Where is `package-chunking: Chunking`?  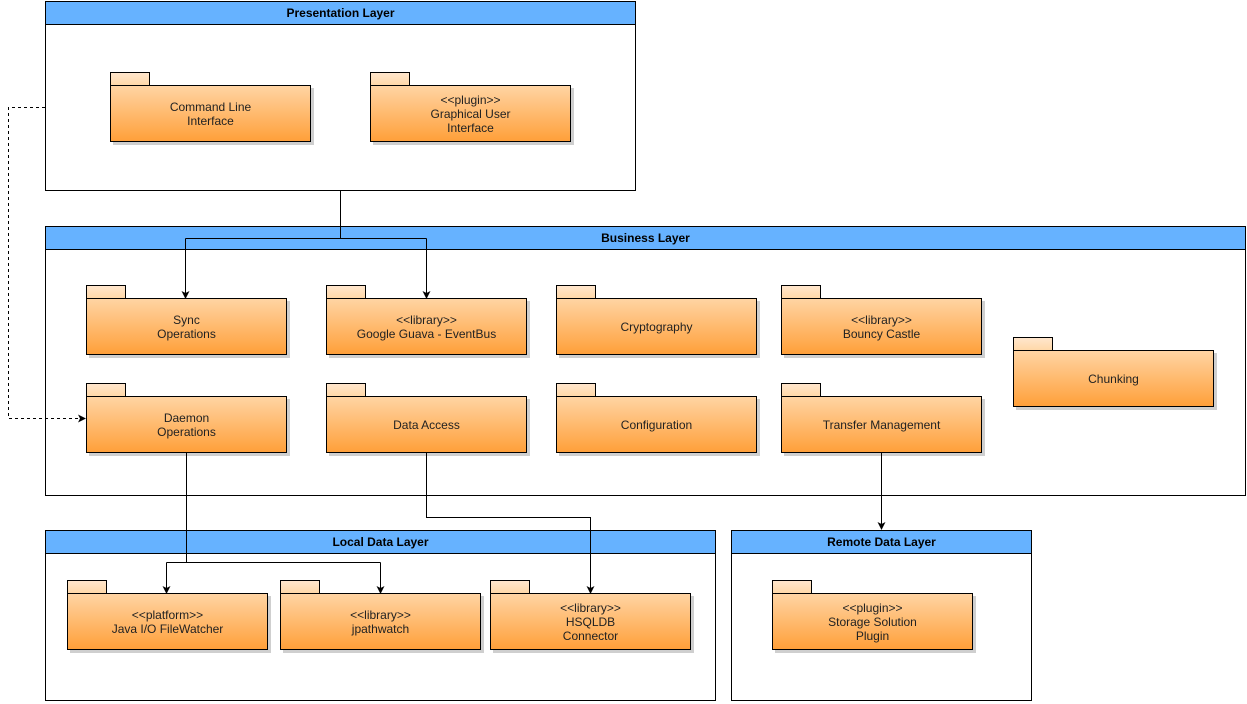 package-chunking: Chunking is located at coordinates (1113, 372).